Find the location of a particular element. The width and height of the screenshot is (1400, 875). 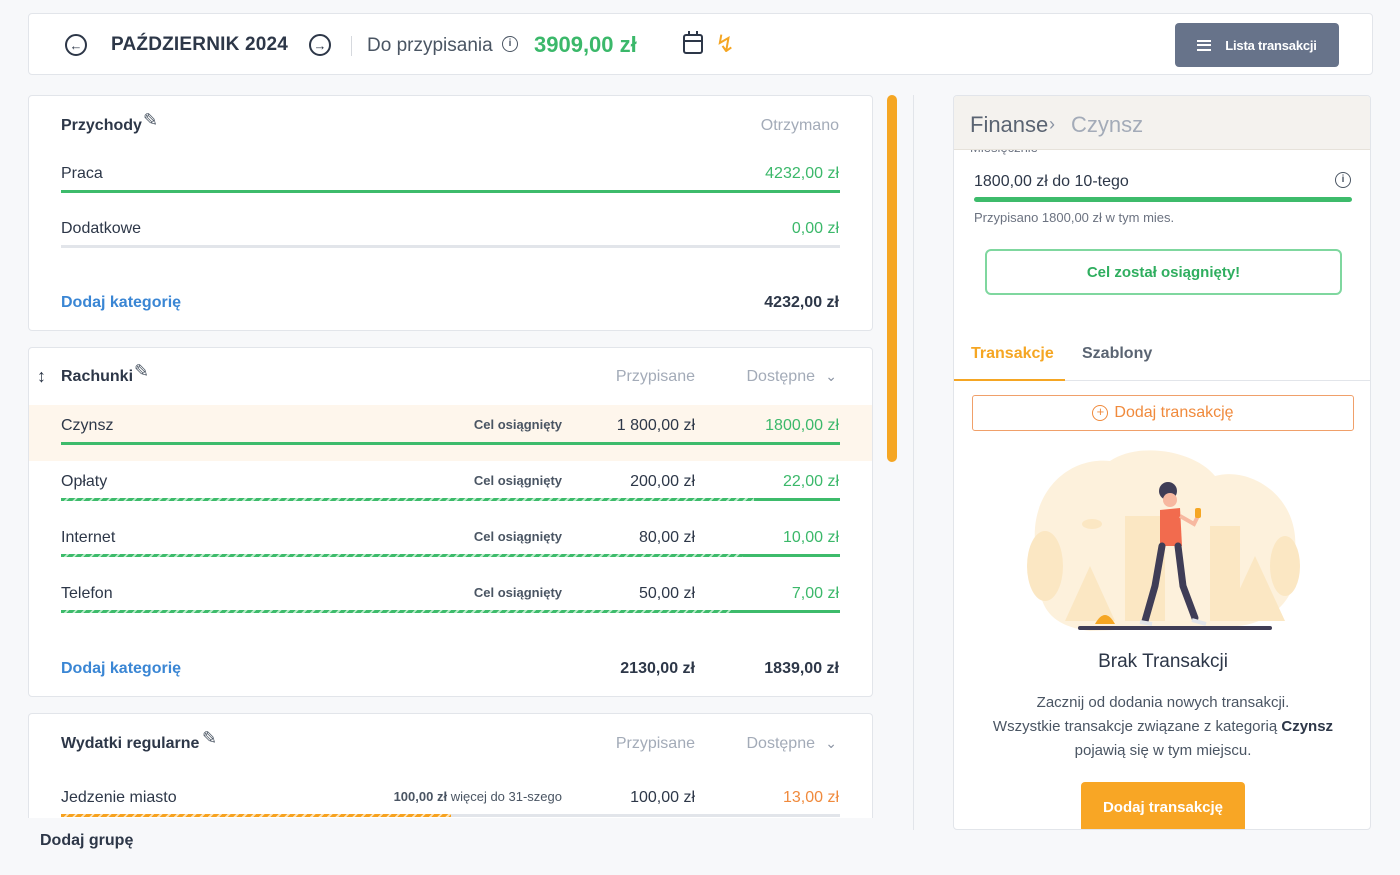

empty-line-3: pojawią się w tym miejscu. is located at coordinates (1163, 750).